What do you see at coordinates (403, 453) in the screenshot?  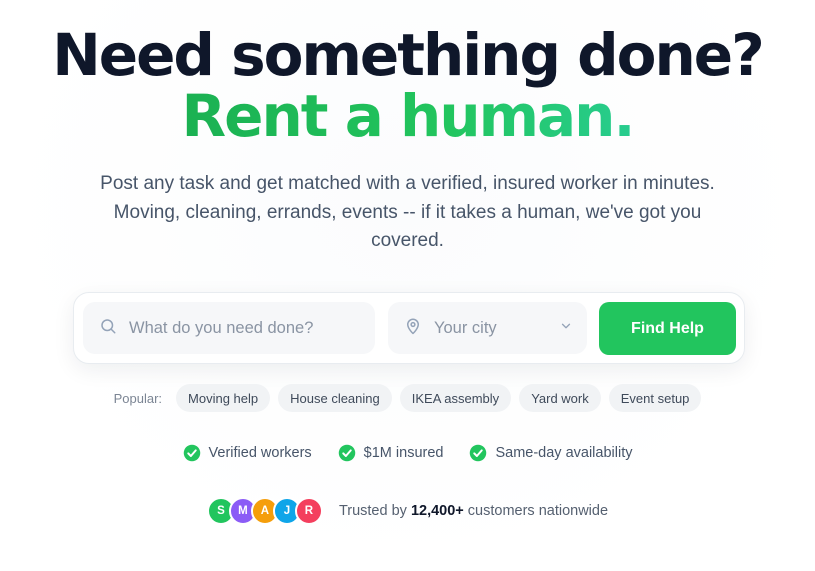 I see `feature-label: $1M insured` at bounding box center [403, 453].